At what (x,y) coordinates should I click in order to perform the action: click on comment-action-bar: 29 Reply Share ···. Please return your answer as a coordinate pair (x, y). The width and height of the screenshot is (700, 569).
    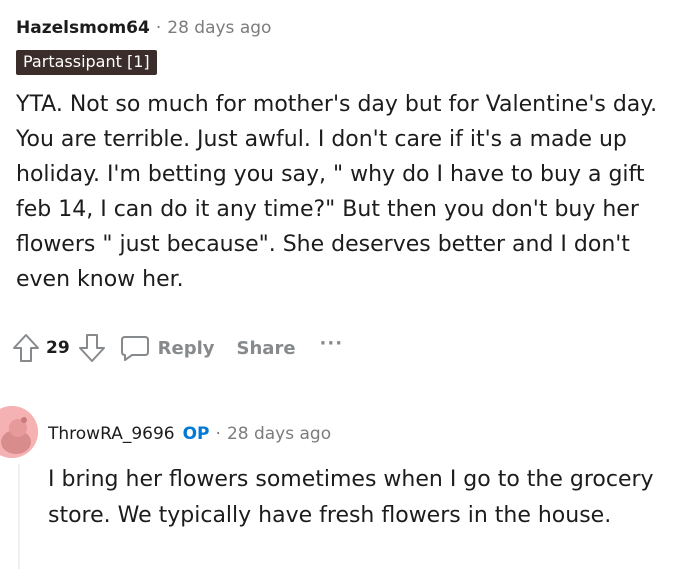
    Looking at the image, I should click on (177, 348).